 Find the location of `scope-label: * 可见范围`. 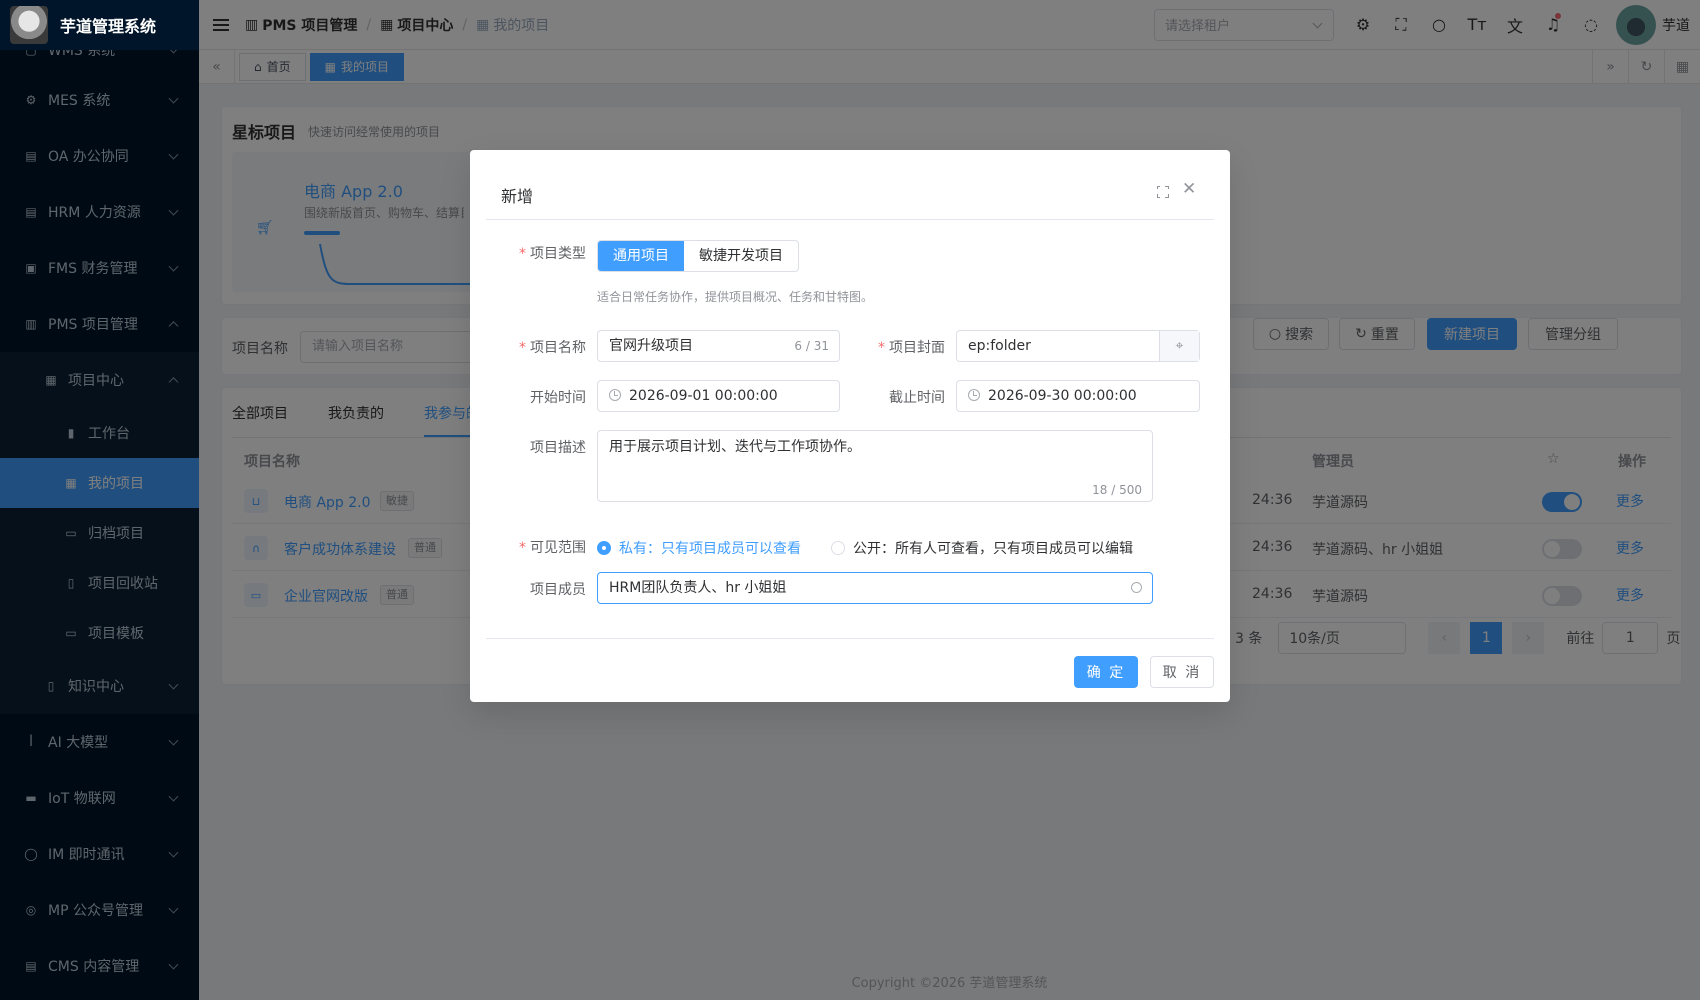

scope-label: * 可见范围 is located at coordinates (552, 548).